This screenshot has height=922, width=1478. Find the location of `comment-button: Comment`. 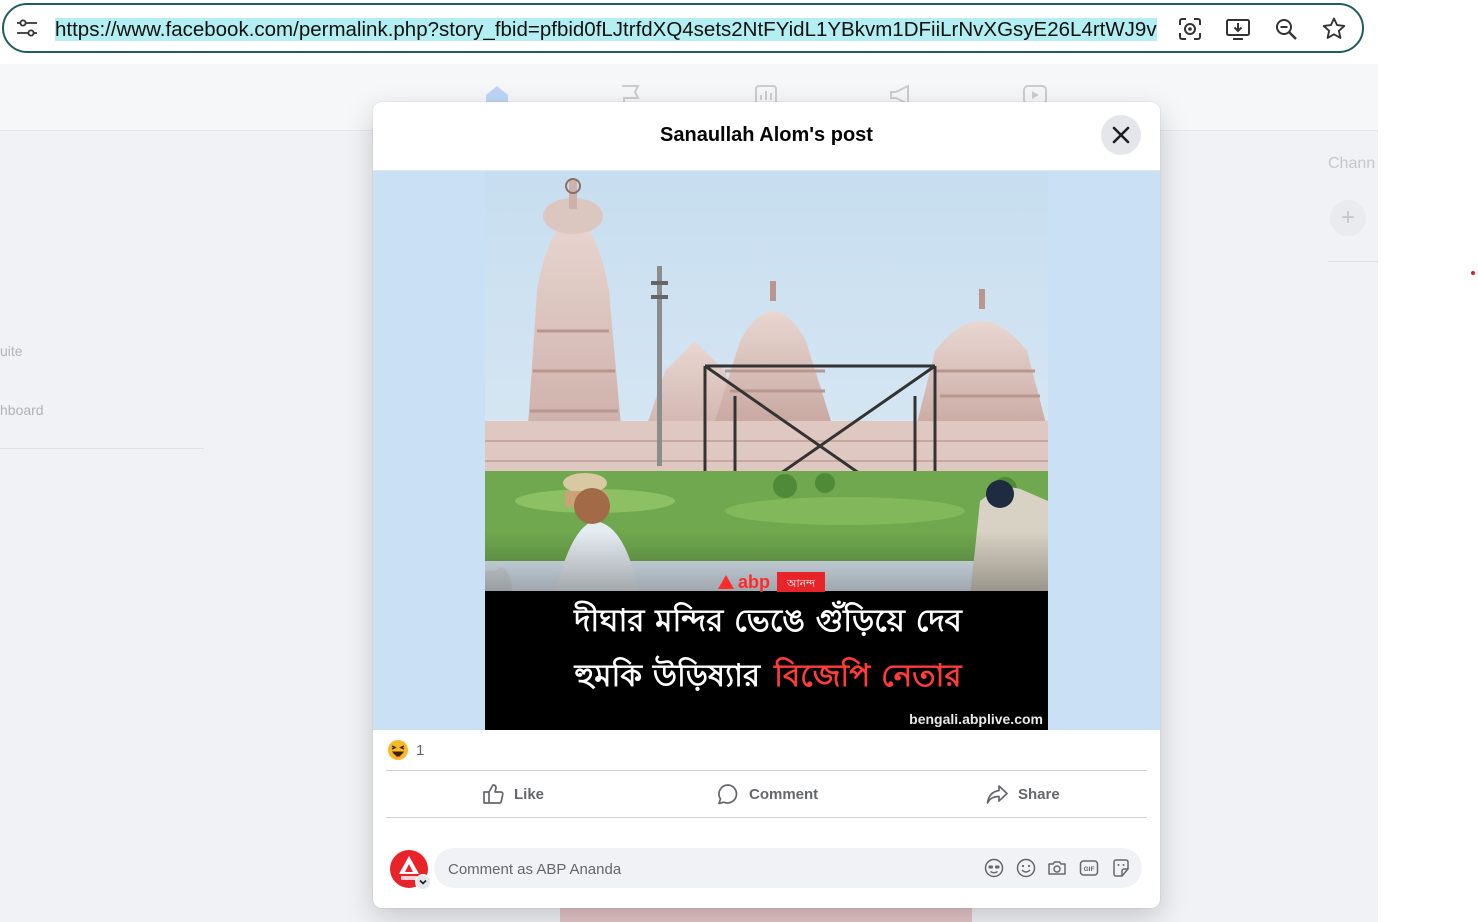

comment-button: Comment is located at coordinates (767, 794).